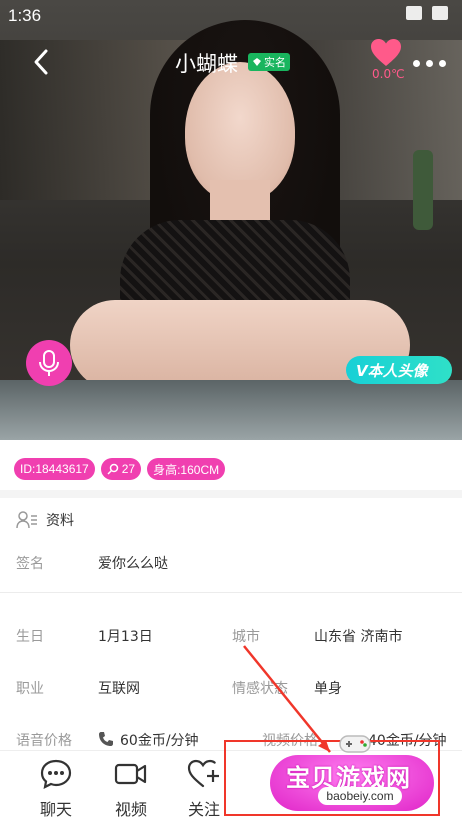  What do you see at coordinates (133, 564) in the screenshot?
I see `signature-value: 爱你么么哒` at bounding box center [133, 564].